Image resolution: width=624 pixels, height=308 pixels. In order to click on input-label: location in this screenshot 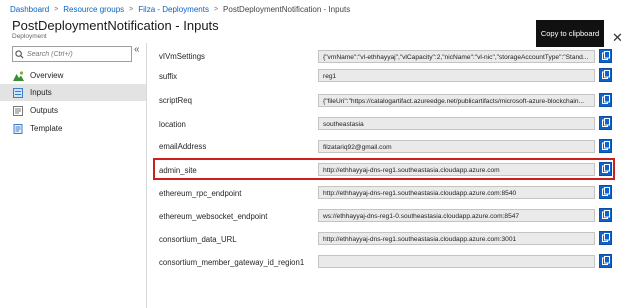, I will do `click(172, 124)`.